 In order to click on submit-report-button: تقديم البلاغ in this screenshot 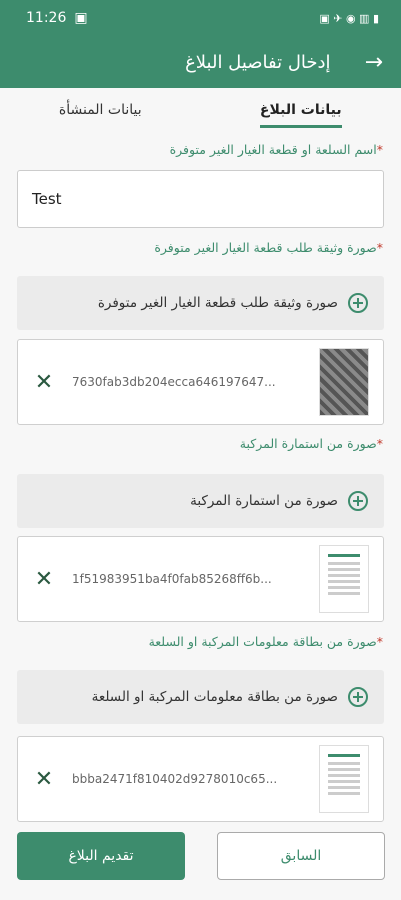, I will do `click(101, 856)`.